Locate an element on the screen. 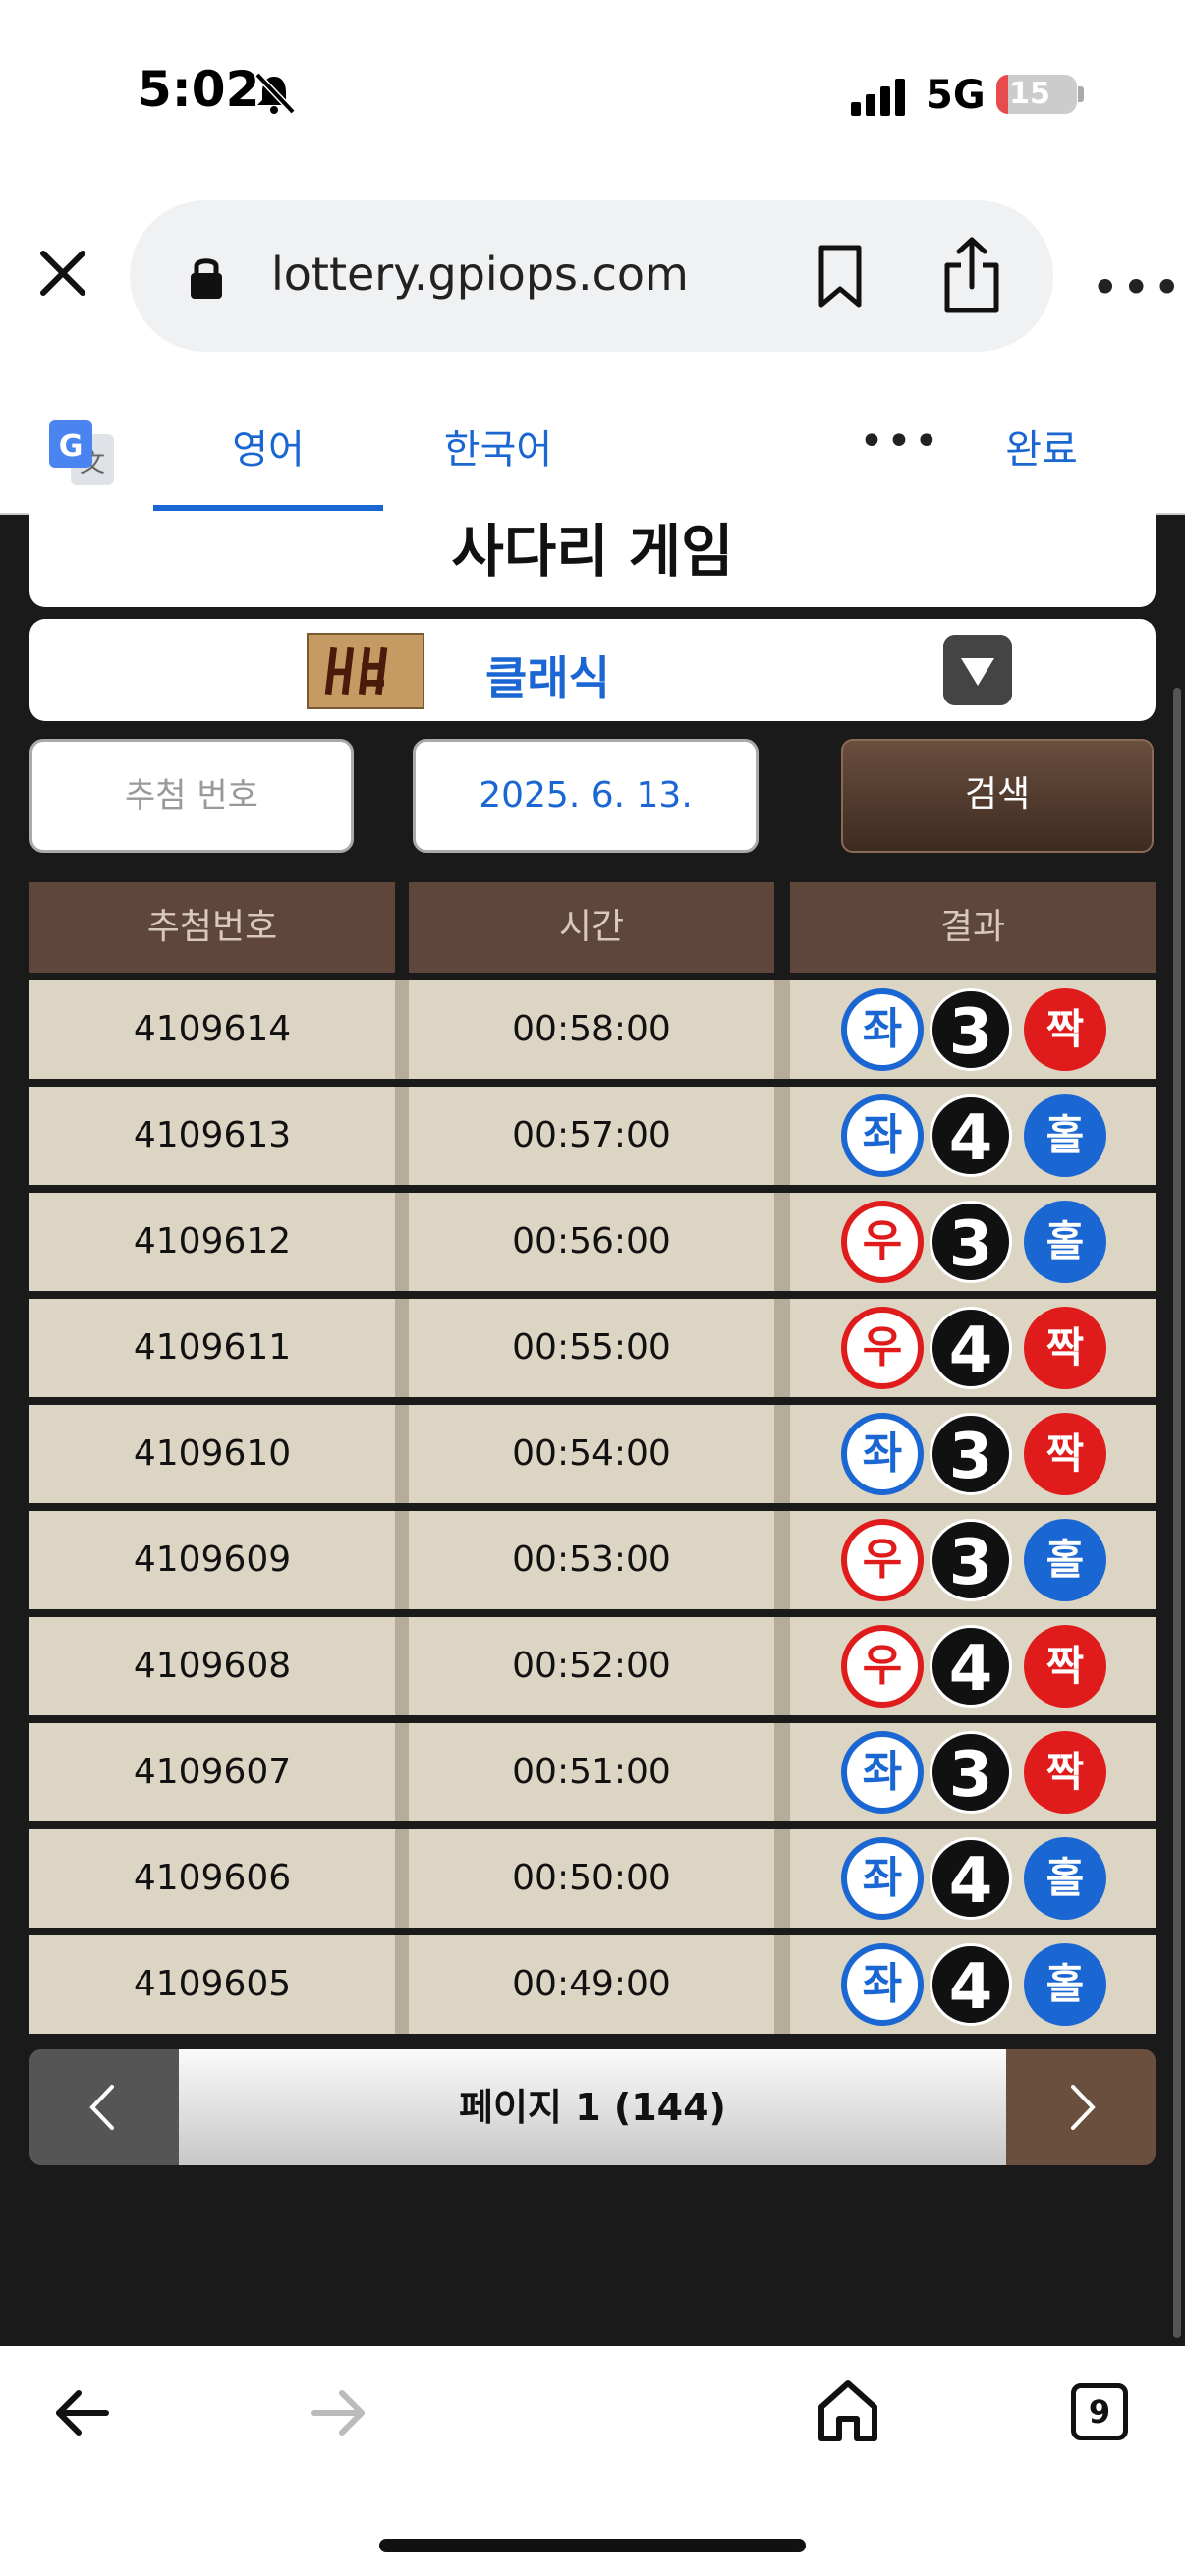 Image resolution: width=1185 pixels, height=2576 pixels. header-result: 결과 is located at coordinates (973, 927).